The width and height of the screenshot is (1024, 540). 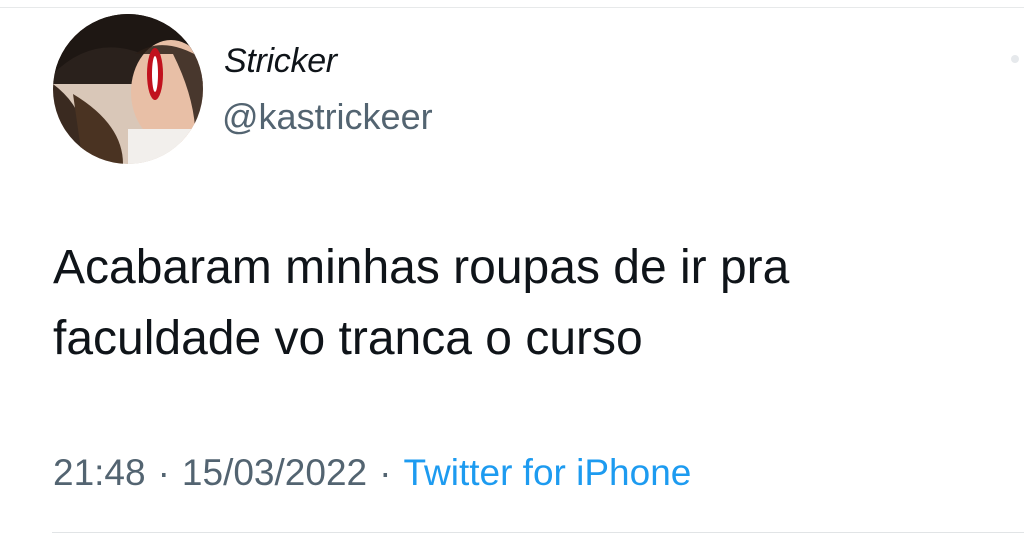 What do you see at coordinates (372, 473) in the screenshot?
I see `tweet-meta: 21:48 · 15/03/2022 · Twitter for iPhone` at bounding box center [372, 473].